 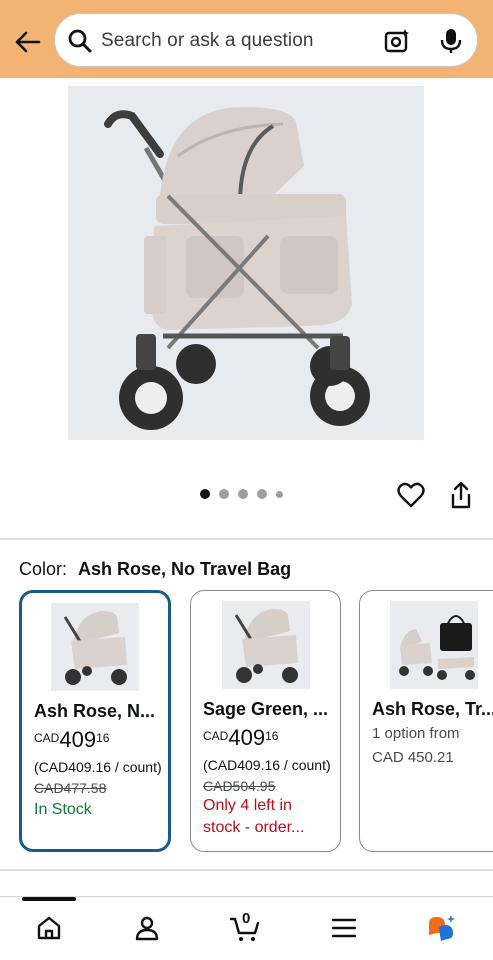 I want to click on active-tab-indicator, so click(x=49, y=899).